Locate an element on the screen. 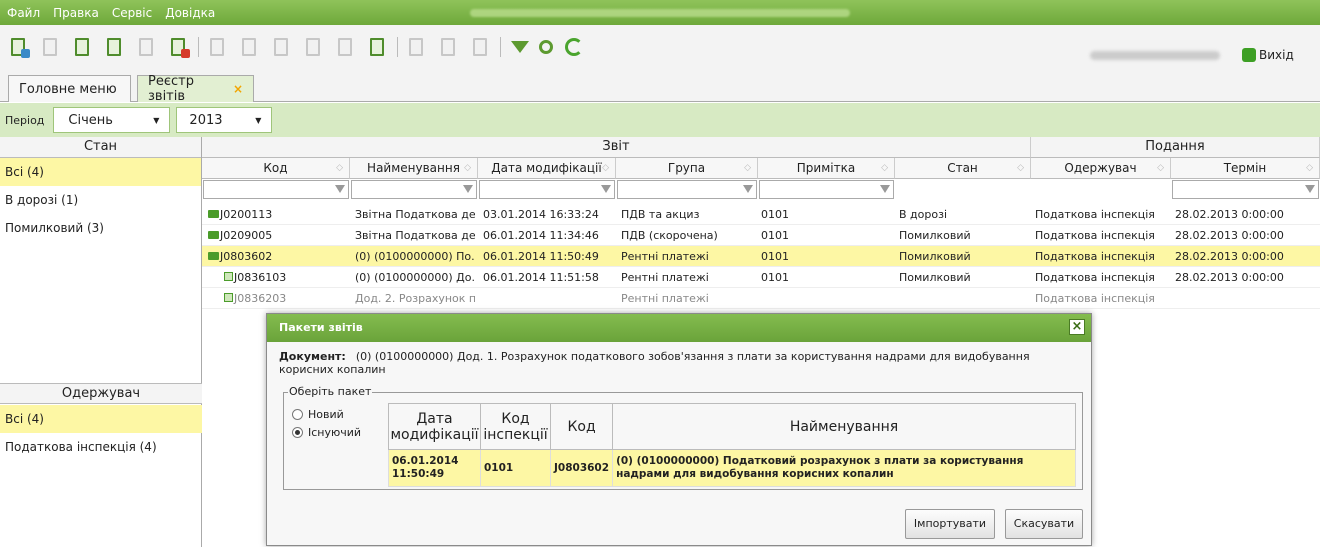  receive-mail-icon is located at coordinates (378, 47).